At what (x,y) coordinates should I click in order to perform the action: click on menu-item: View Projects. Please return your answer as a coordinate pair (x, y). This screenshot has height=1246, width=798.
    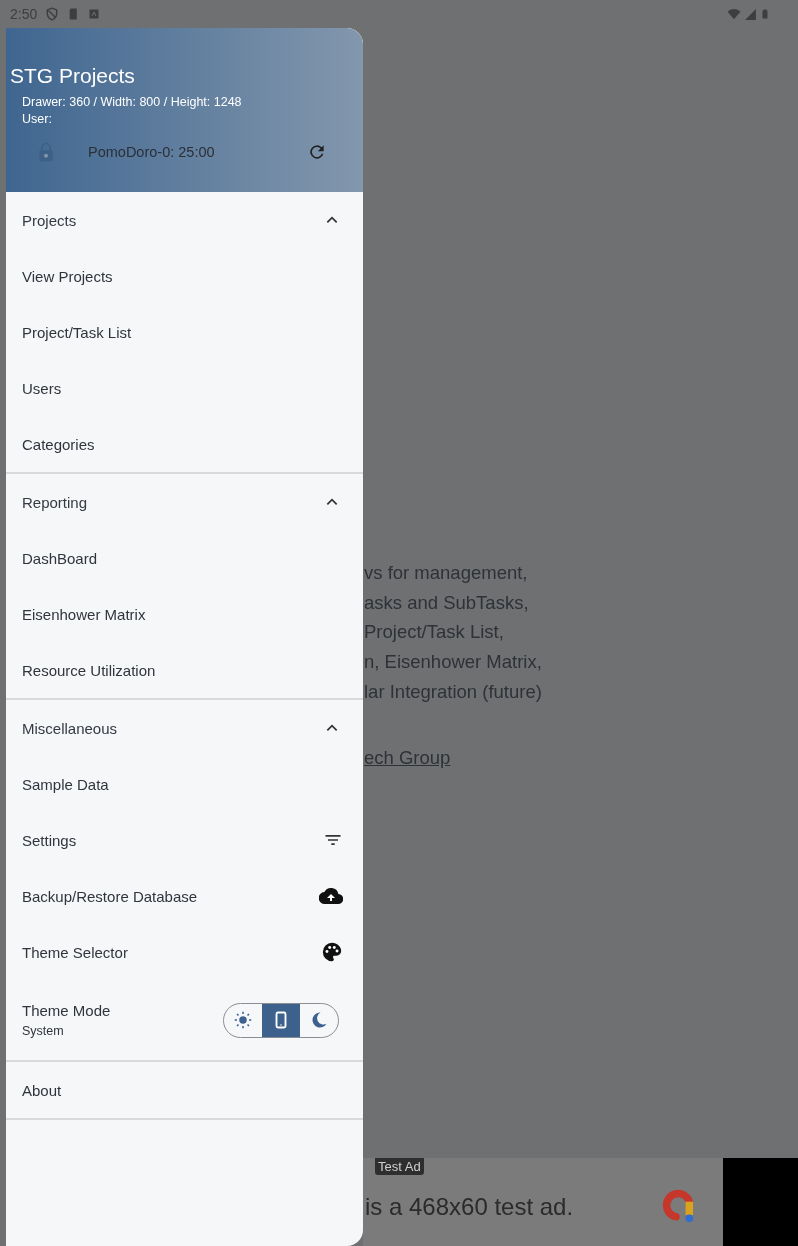
    Looking at the image, I should click on (184, 276).